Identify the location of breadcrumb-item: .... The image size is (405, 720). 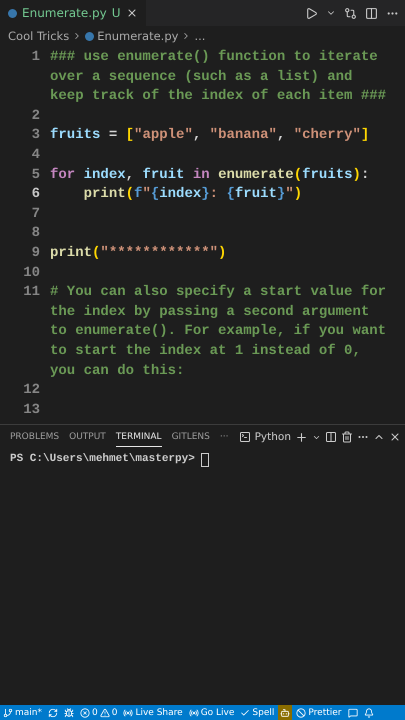
(200, 36).